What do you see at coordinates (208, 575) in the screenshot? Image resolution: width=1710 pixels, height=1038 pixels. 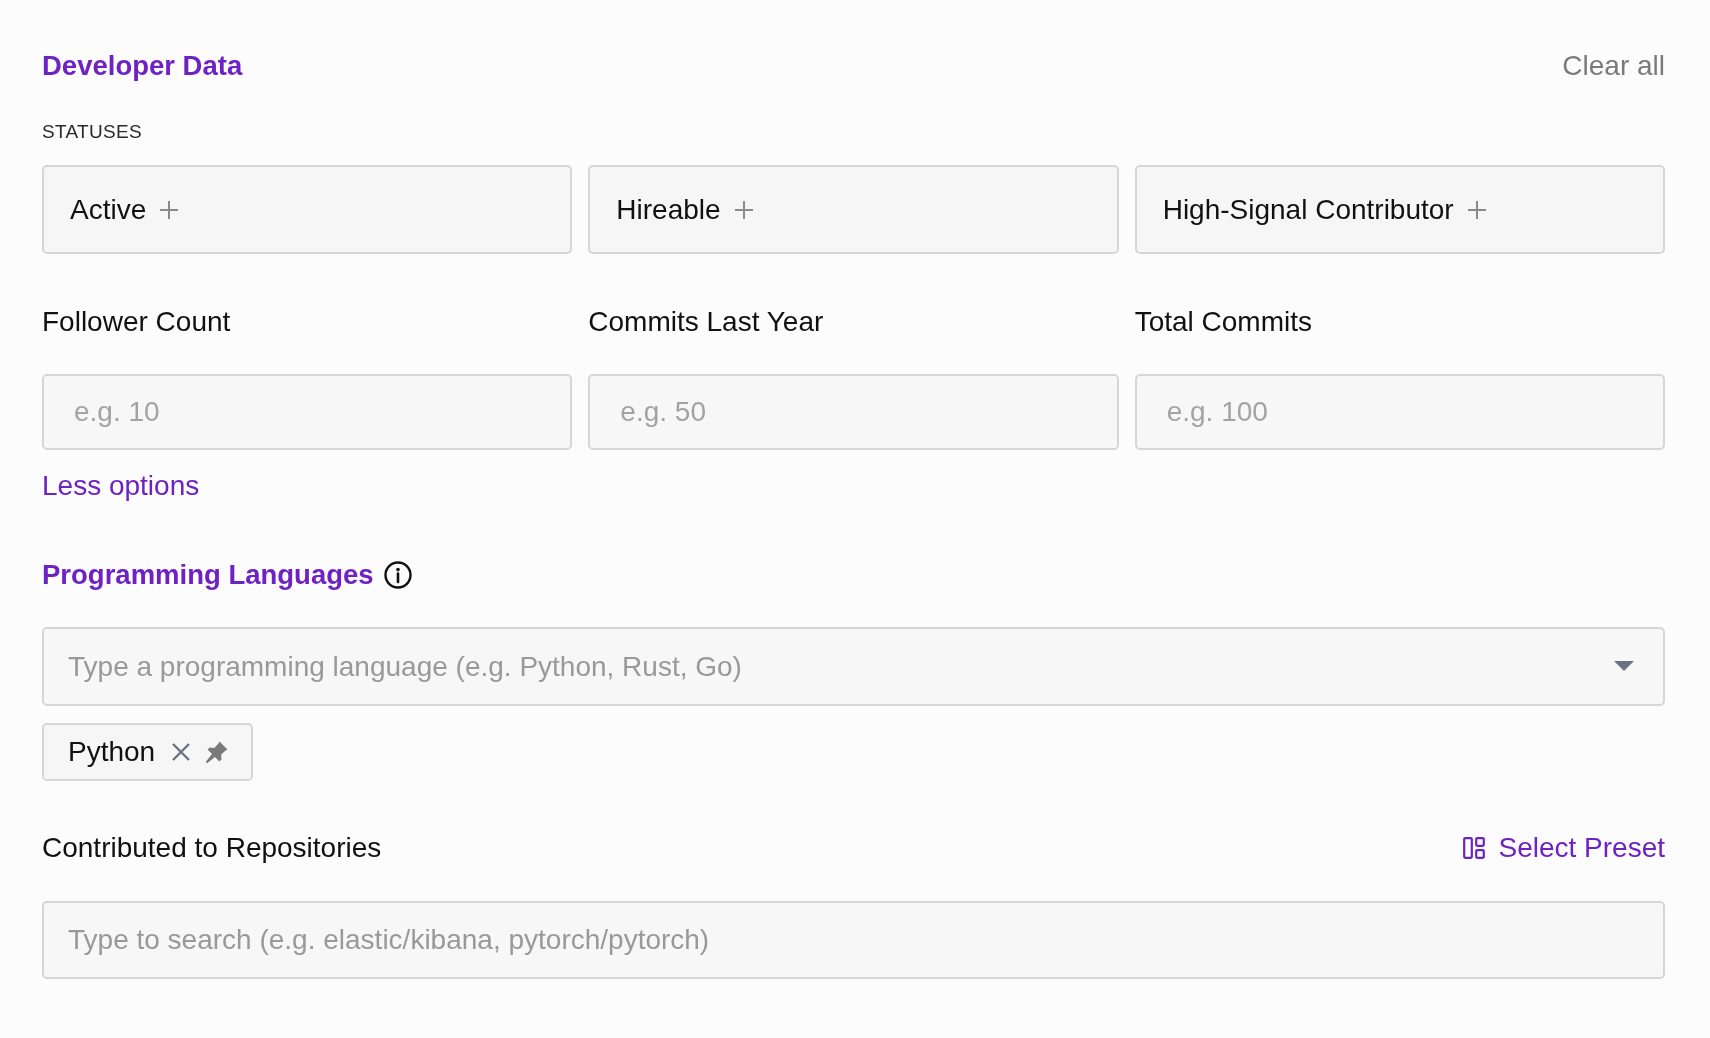 I see `section-title: Programming Languages` at bounding box center [208, 575].